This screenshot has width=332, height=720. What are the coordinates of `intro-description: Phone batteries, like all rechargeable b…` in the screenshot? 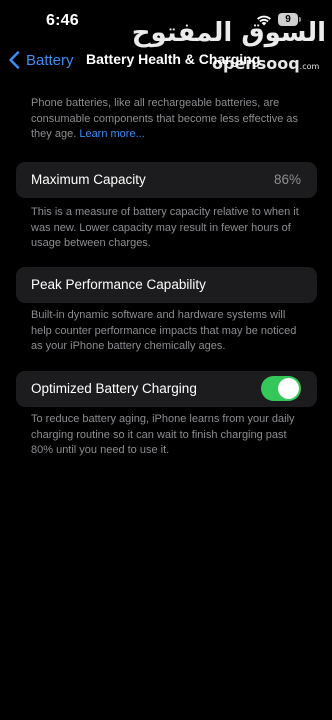 It's located at (166, 119).